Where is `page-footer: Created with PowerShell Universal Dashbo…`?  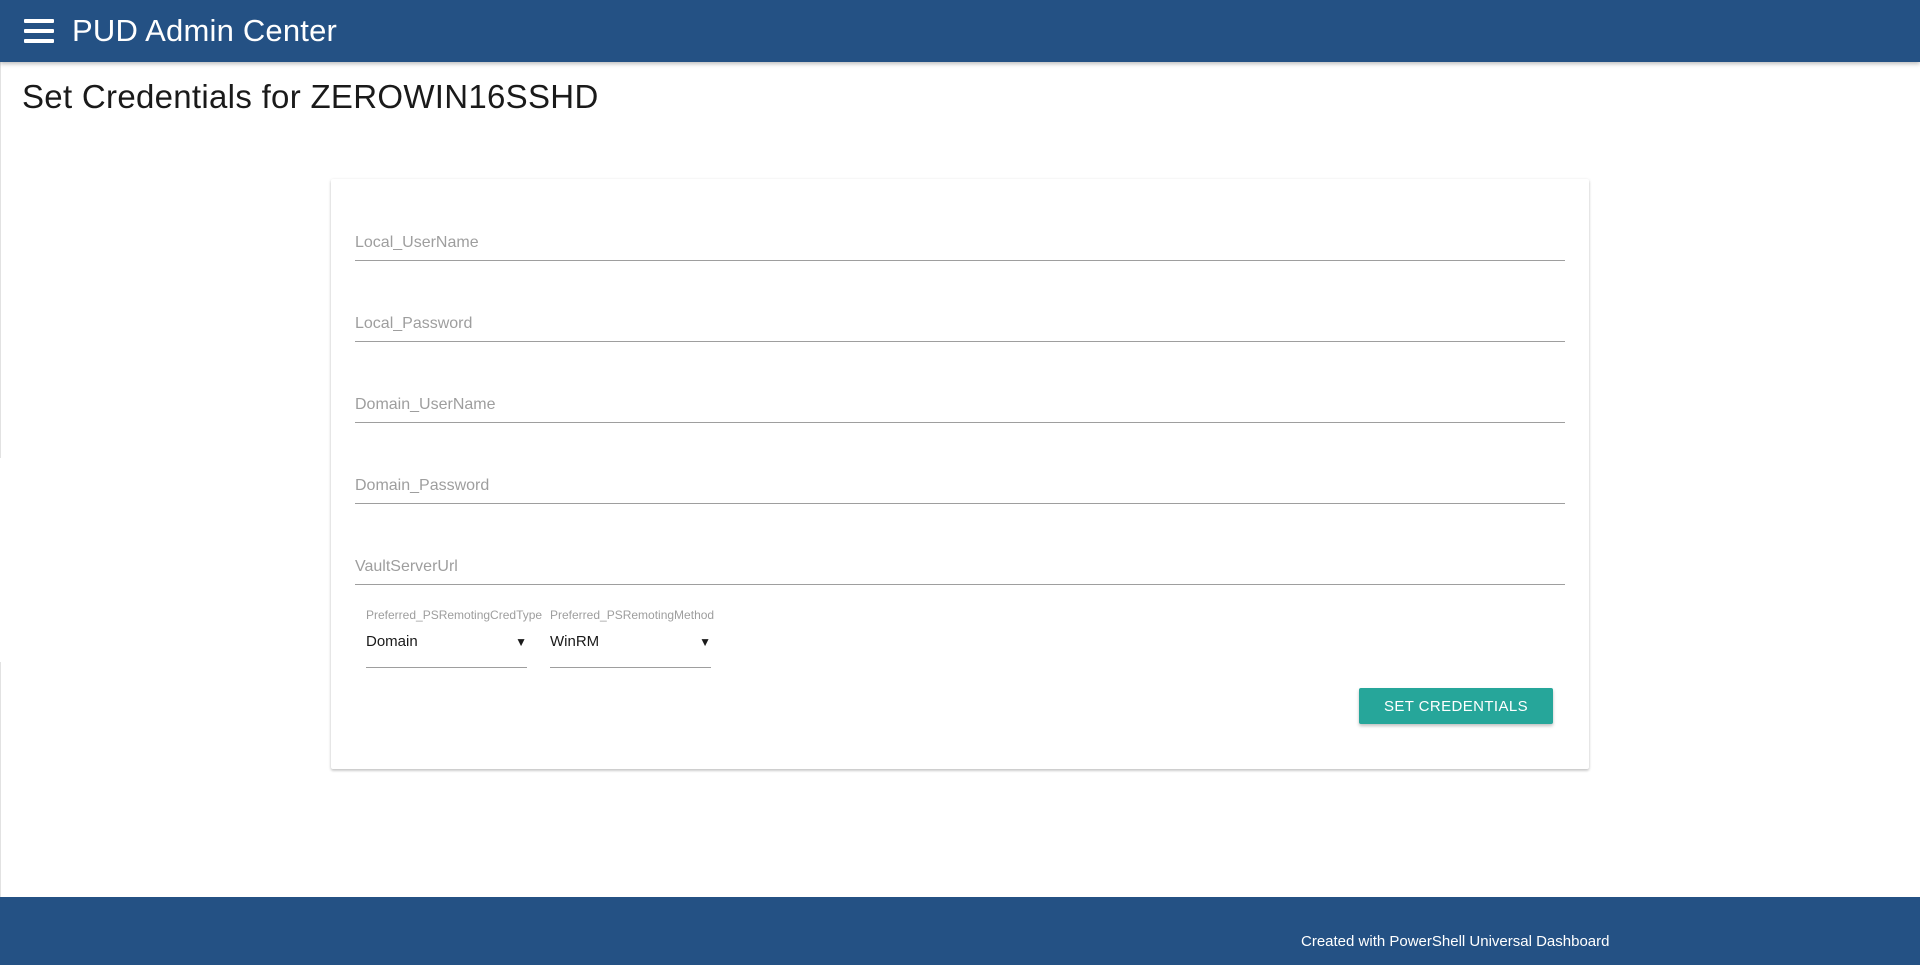 page-footer: Created with PowerShell Universal Dashbo… is located at coordinates (960, 931).